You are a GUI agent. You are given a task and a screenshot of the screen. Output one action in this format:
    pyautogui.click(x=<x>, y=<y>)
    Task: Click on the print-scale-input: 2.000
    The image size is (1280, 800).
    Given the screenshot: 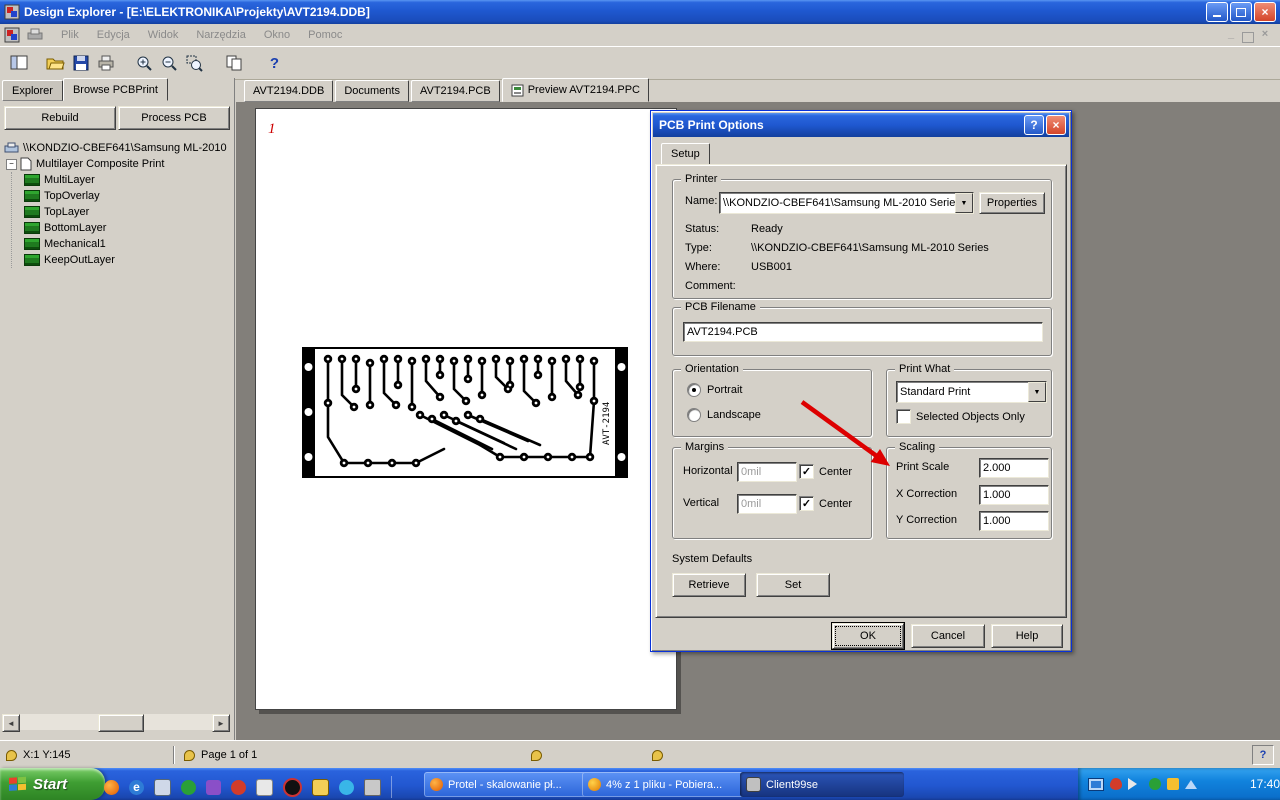 What is the action you would take?
    pyautogui.click(x=1014, y=468)
    